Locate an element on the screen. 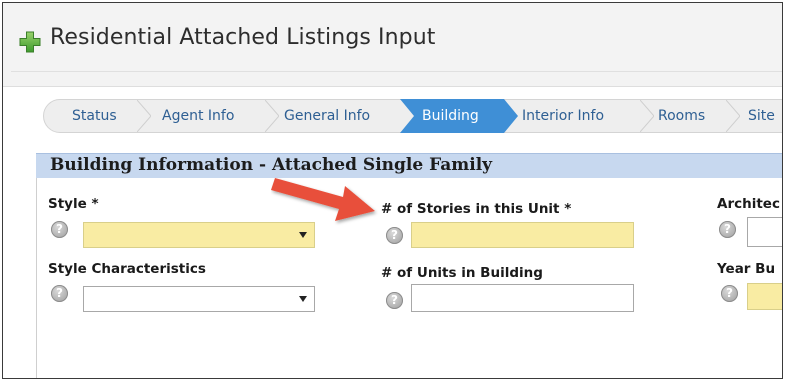  step-building: Building is located at coordinates (450, 116).